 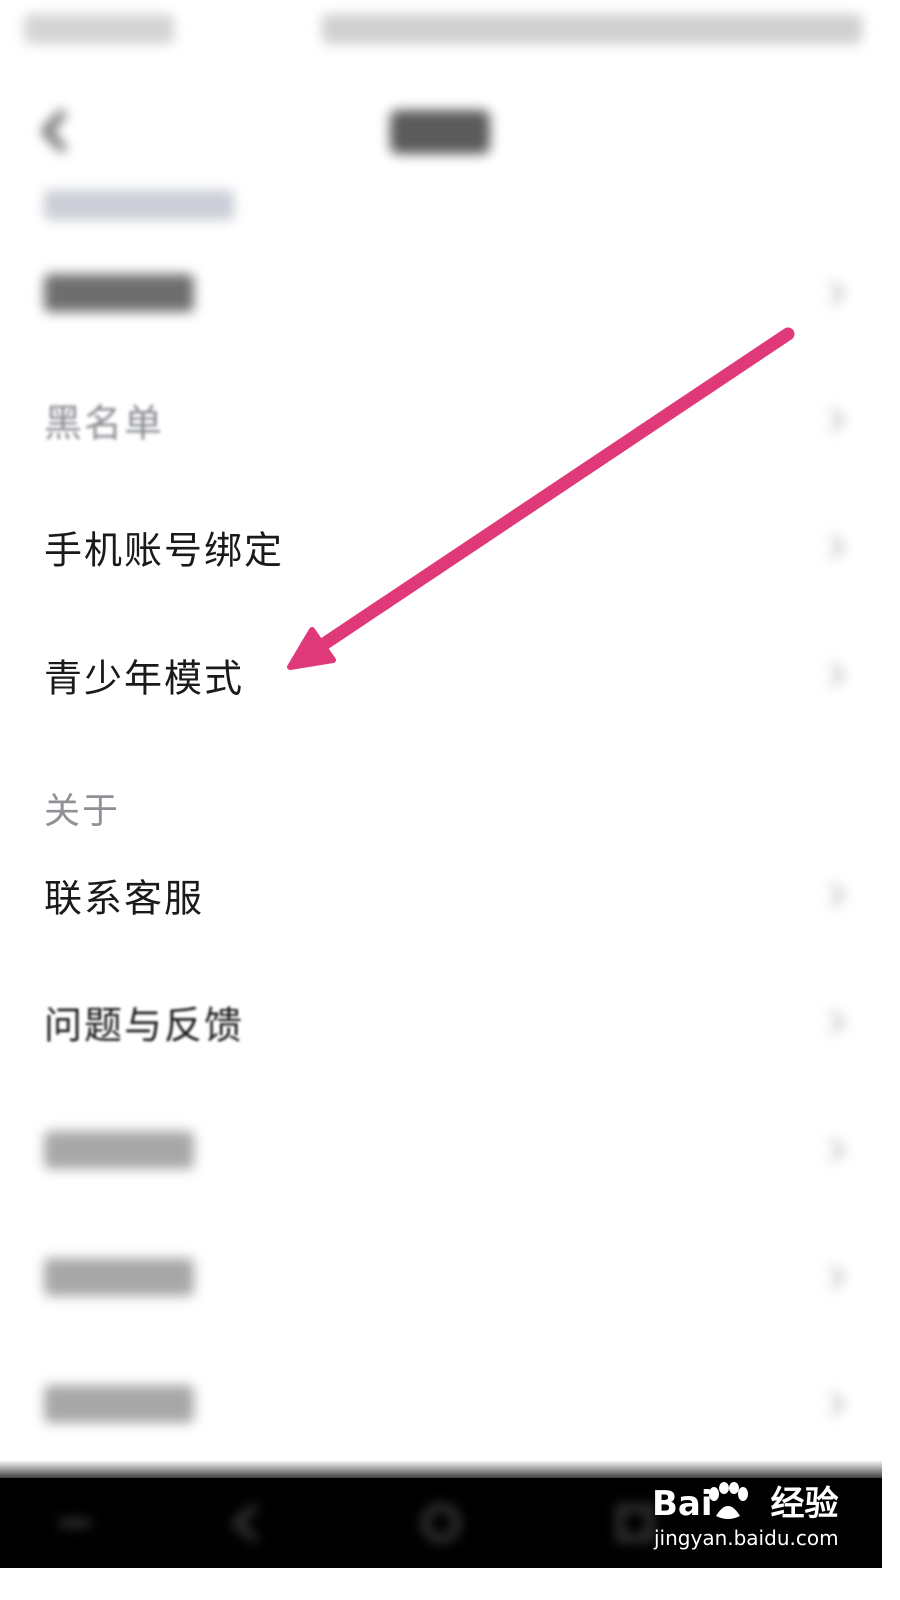 I want to click on status-bar, so click(x=441, y=30).